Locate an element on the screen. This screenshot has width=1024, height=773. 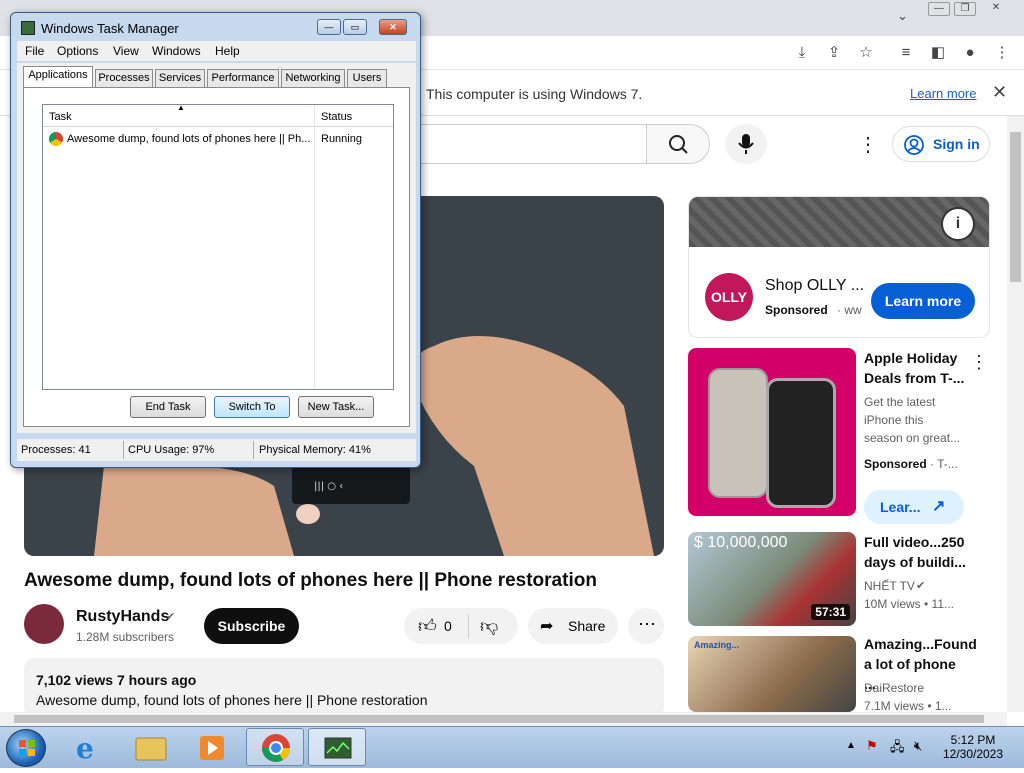
restore-button: ❐ is located at coordinates (965, 9).